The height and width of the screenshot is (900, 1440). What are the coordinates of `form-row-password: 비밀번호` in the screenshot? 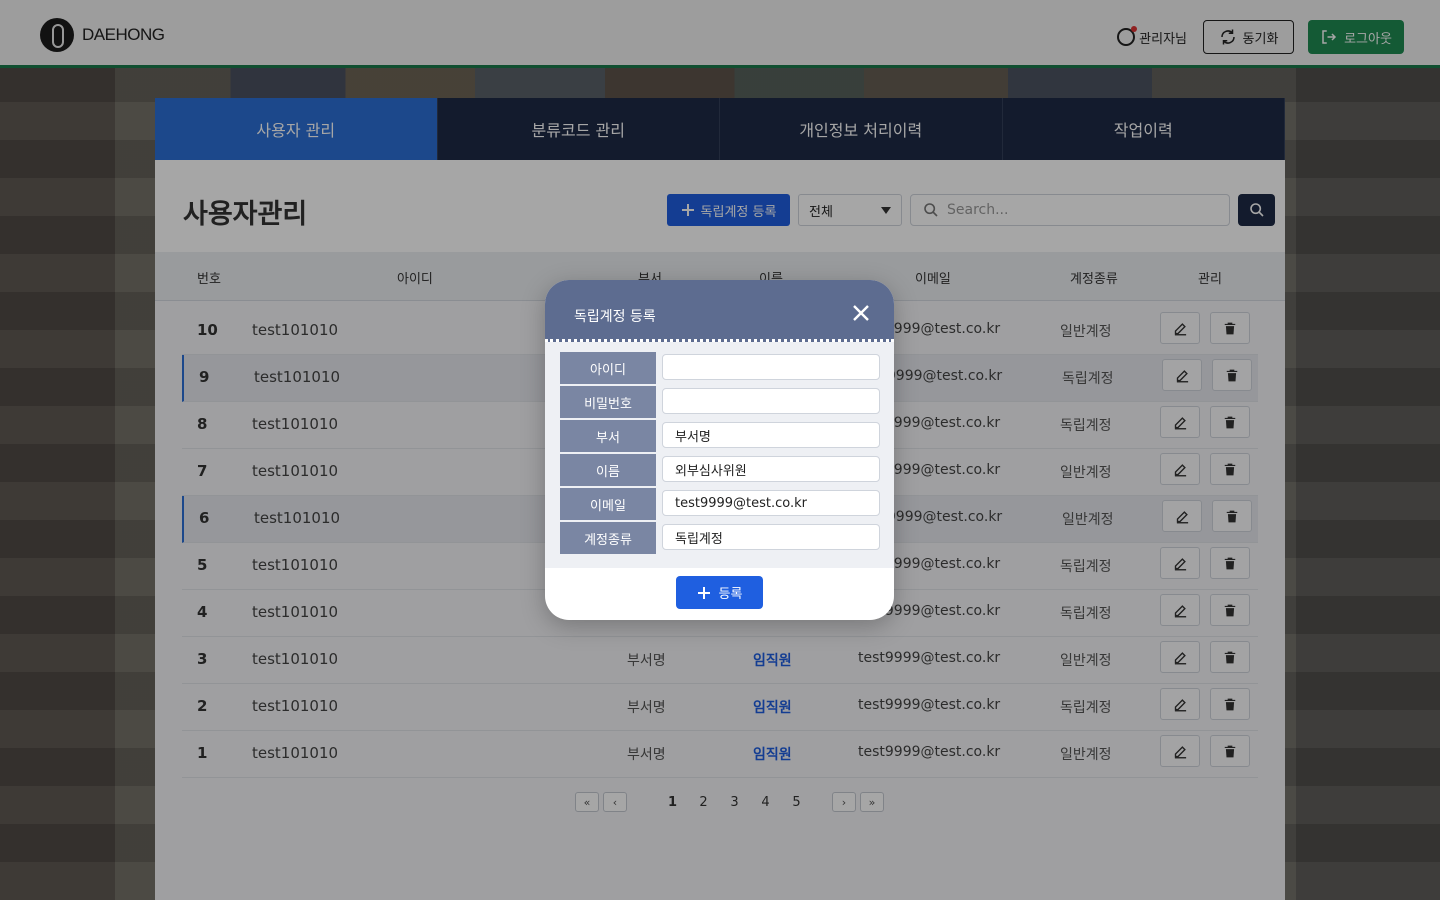 It's located at (720, 403).